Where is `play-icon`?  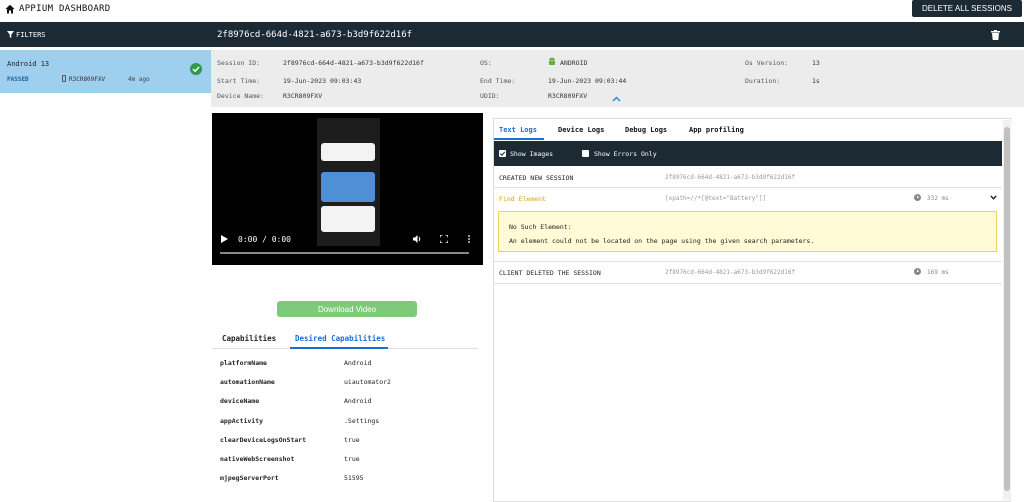
play-icon is located at coordinates (224, 239).